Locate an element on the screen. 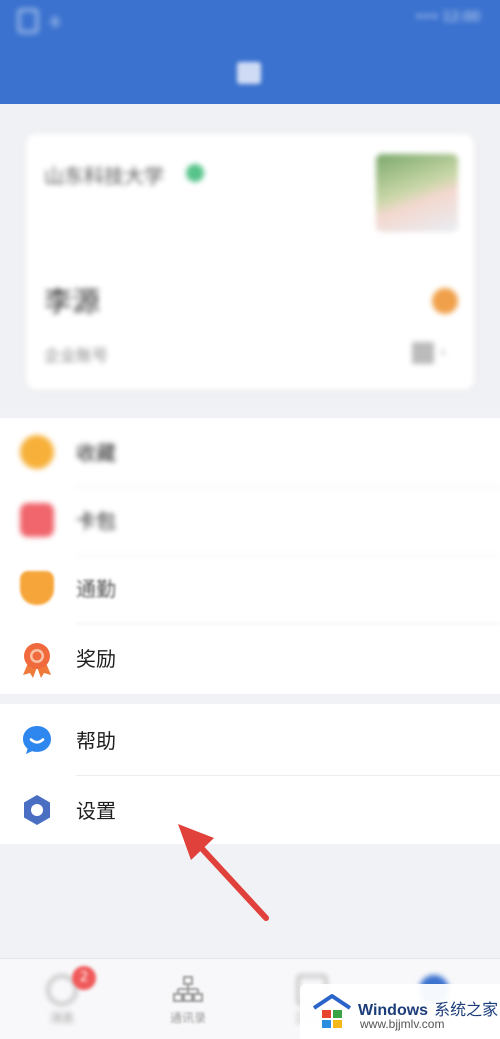  menu-item-settings: 设置 is located at coordinates (250, 811).